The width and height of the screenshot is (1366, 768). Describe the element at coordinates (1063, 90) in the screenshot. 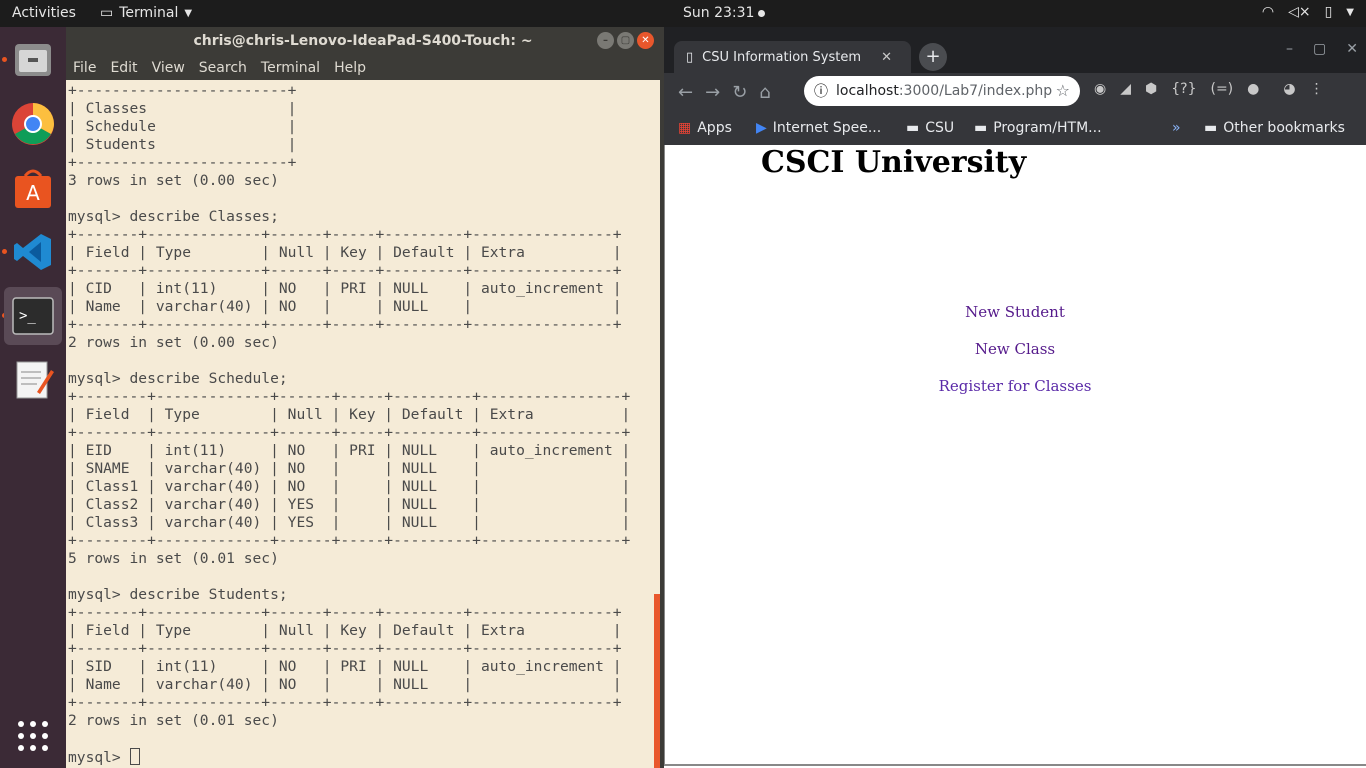

I see `bookmark-star-icon: ☆` at that location.